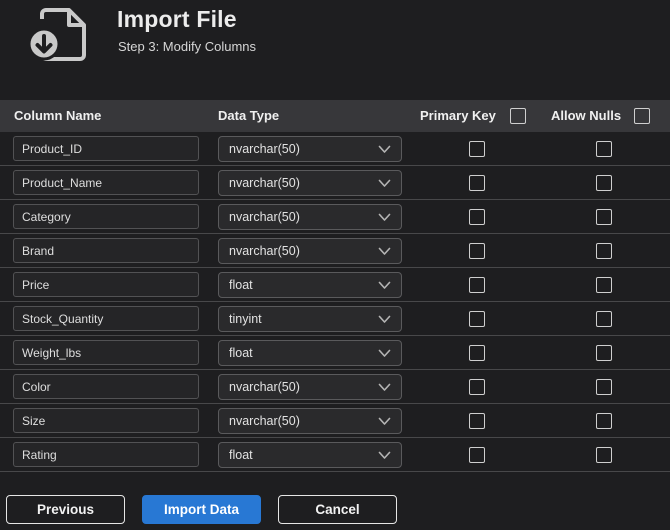 This screenshot has width=670, height=530. Describe the element at coordinates (518, 116) in the screenshot. I see `primary-key-select-all-checkbox` at that location.